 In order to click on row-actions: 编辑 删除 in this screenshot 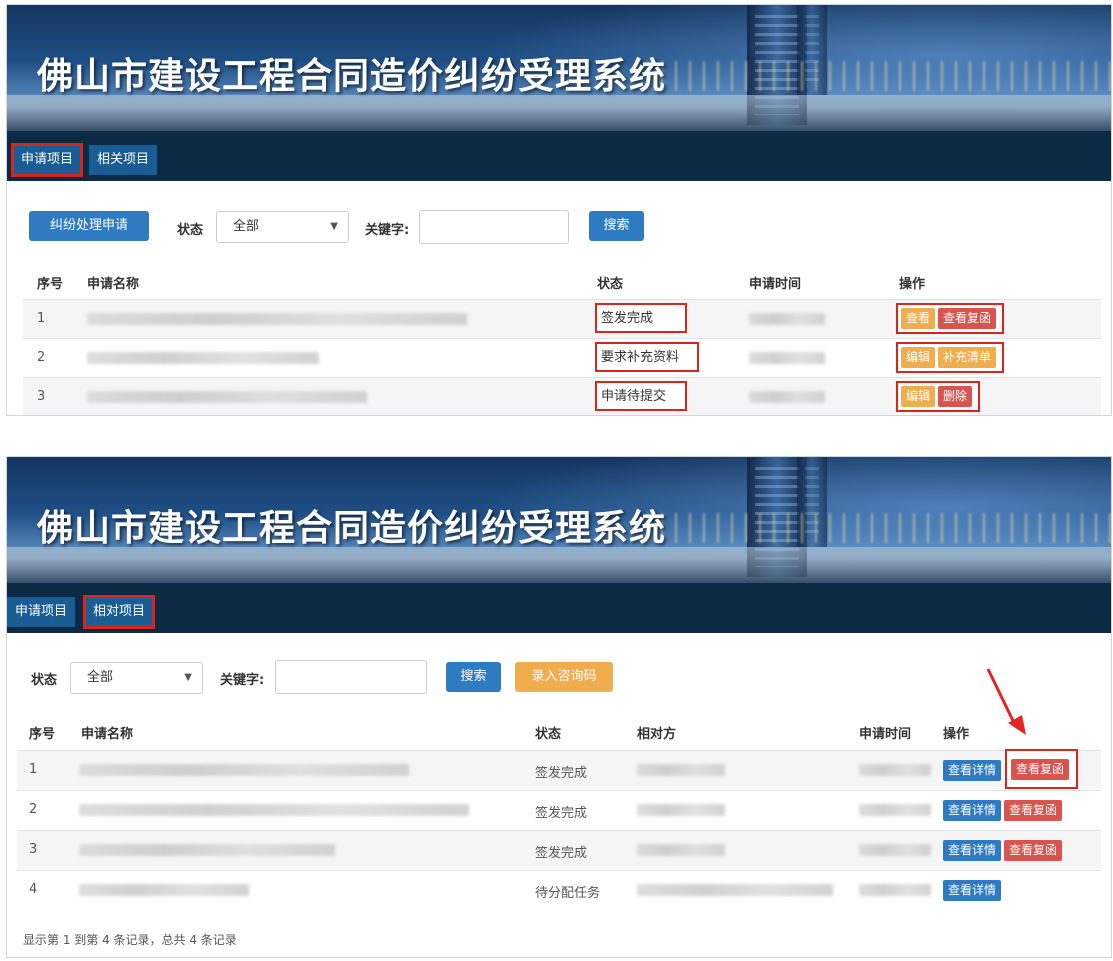, I will do `click(938, 396)`.